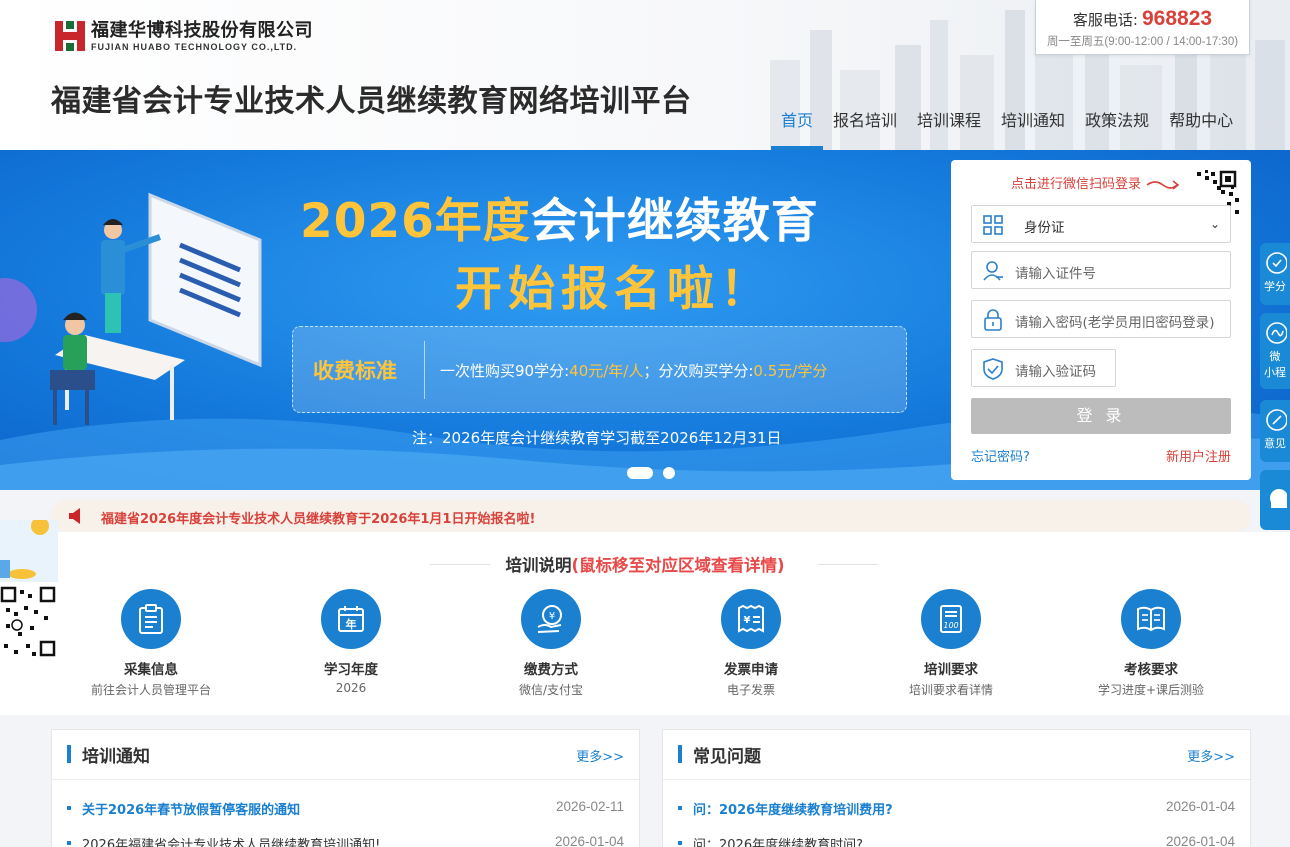 The image size is (1290, 847). What do you see at coordinates (1214, 224) in the screenshot?
I see `chevron-down-icon: ⌄` at bounding box center [1214, 224].